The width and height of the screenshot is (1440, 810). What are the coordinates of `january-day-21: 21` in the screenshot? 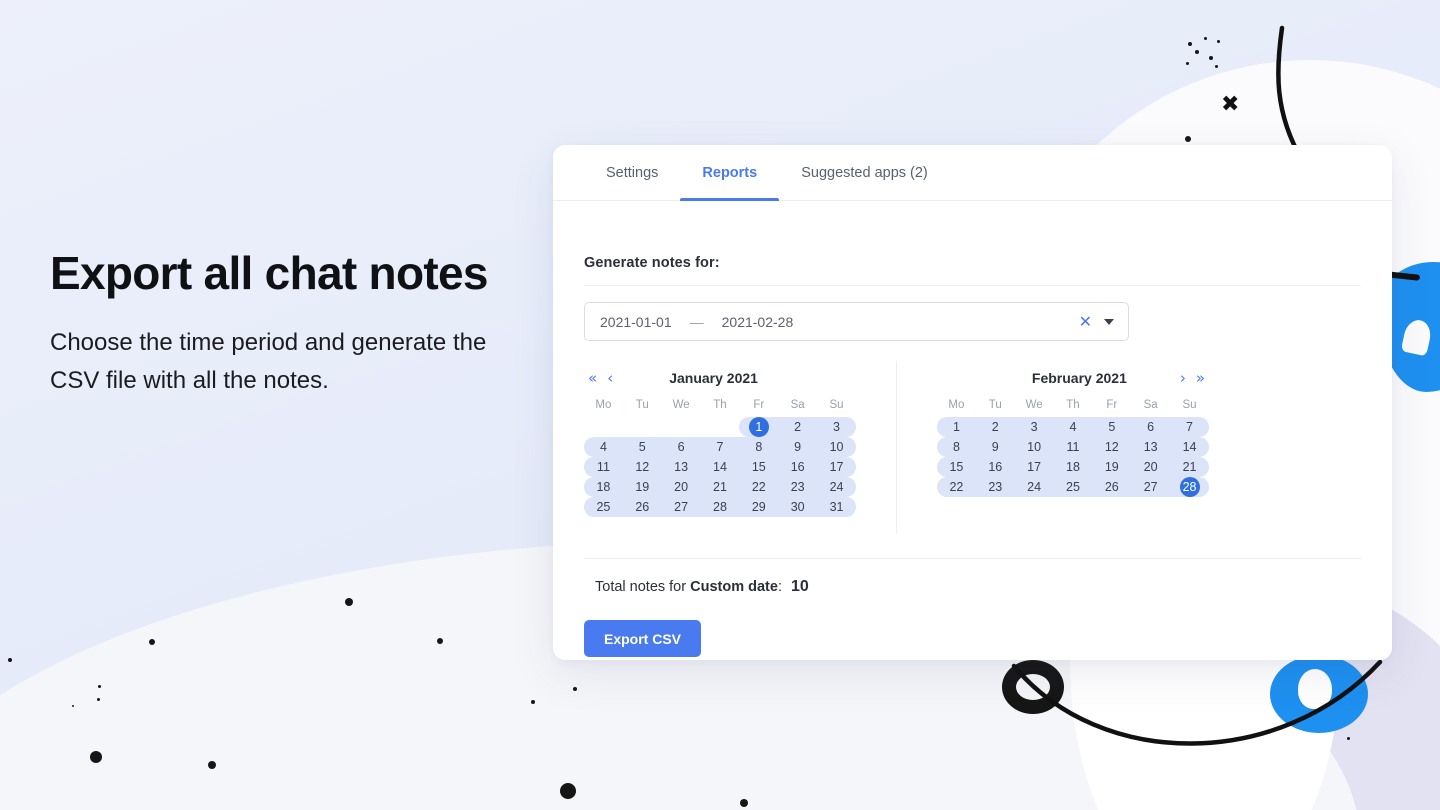 It's located at (720, 487).